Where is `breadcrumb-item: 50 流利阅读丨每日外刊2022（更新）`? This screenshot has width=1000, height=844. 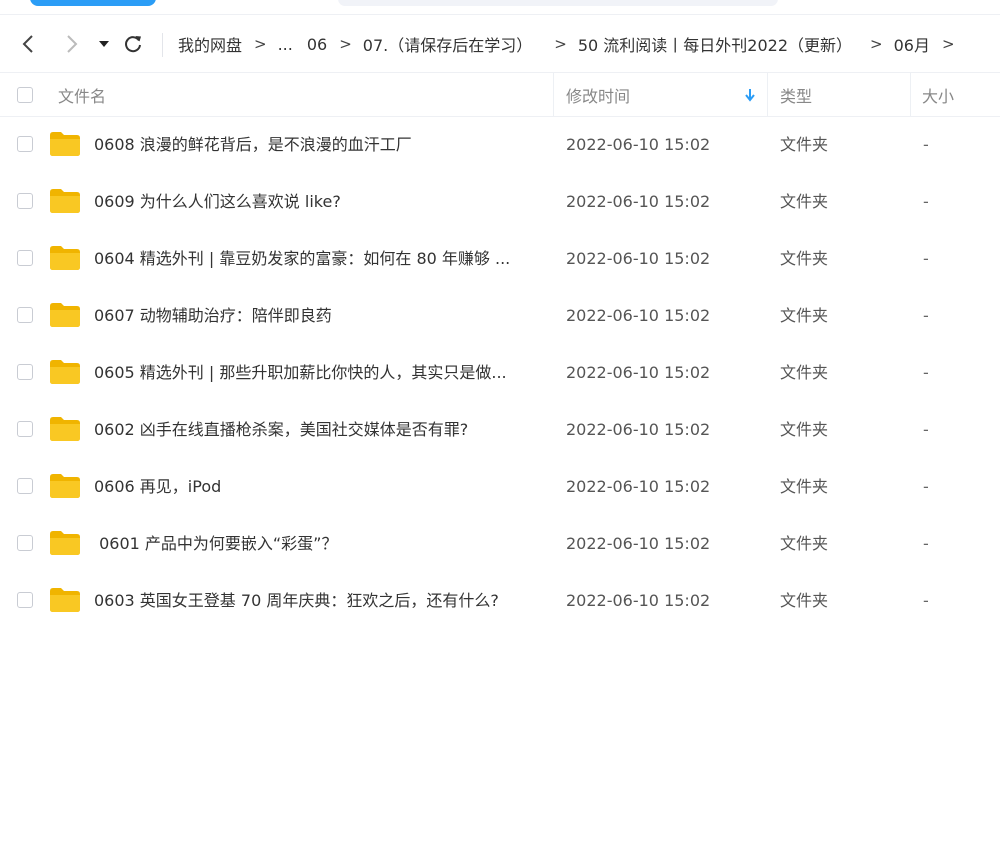 breadcrumb-item: 50 流利阅读丨每日外刊2022（更新） is located at coordinates (715, 44).